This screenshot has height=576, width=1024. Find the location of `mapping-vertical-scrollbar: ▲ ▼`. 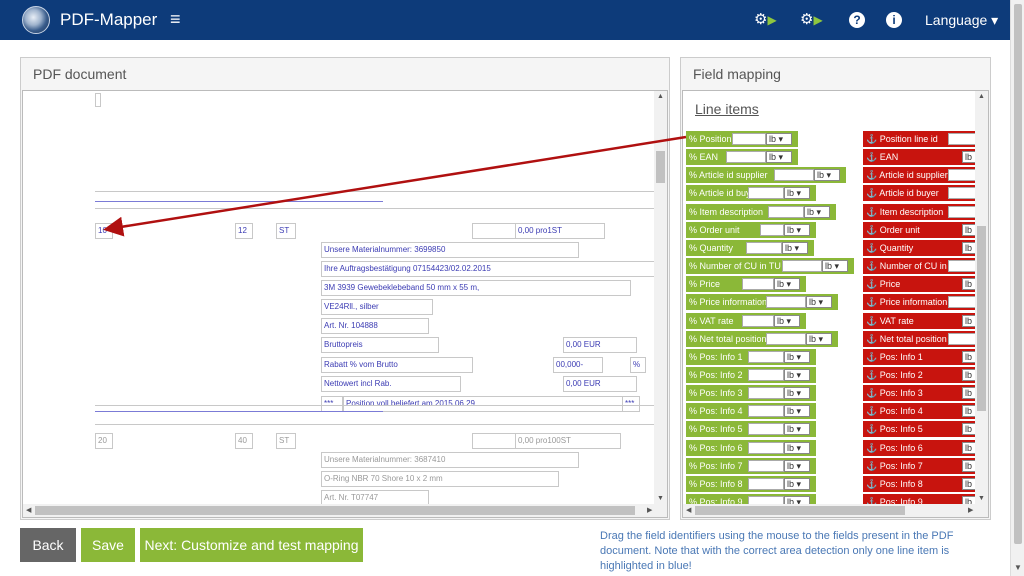

mapping-vertical-scrollbar: ▲ ▼ is located at coordinates (981, 298).